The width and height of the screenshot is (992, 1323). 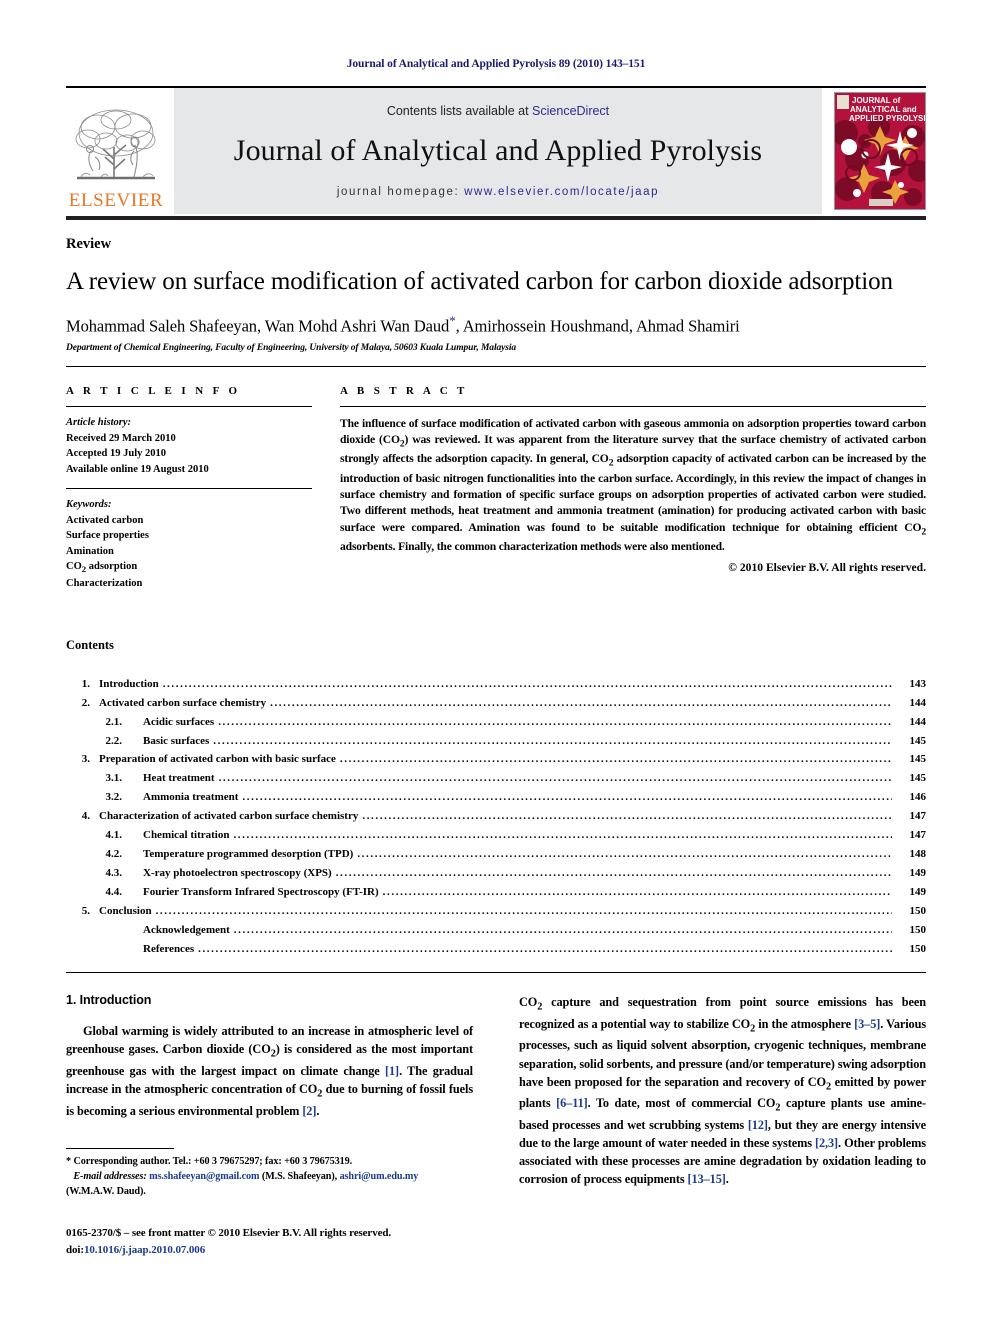 I want to click on toc-entry-page: 148, so click(x=918, y=853).